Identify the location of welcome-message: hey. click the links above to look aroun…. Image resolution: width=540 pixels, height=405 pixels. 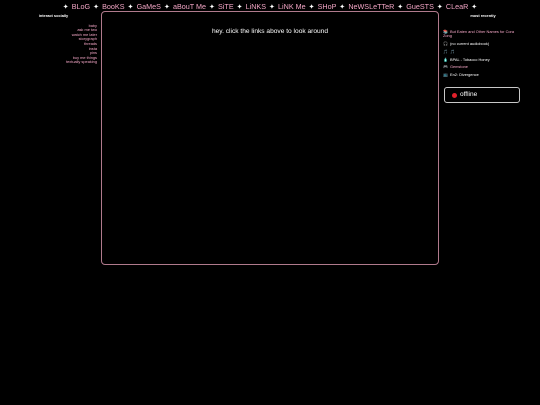
(270, 31).